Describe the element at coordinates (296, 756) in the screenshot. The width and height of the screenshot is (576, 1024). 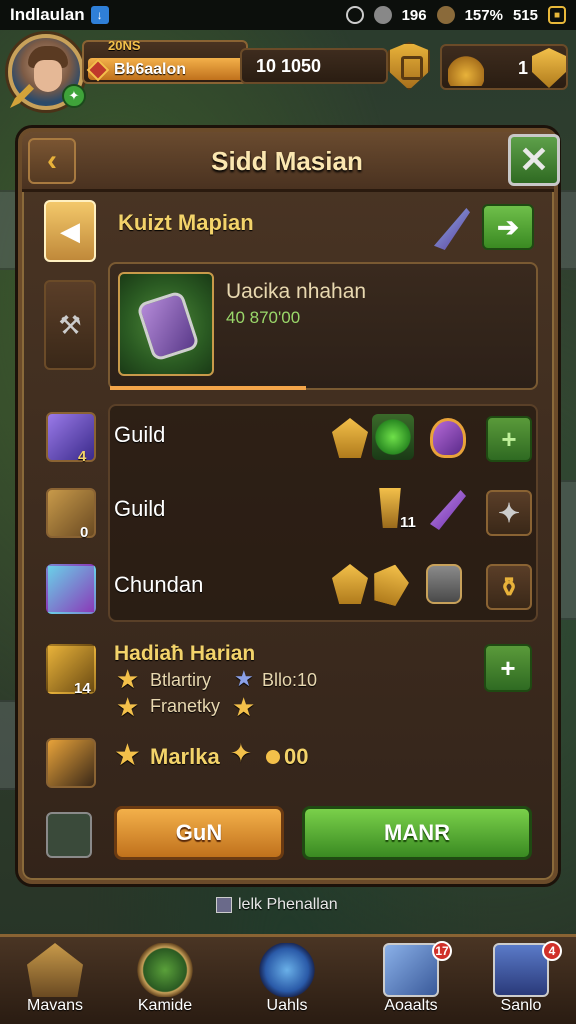
I see `reward-main-value: 00` at that location.